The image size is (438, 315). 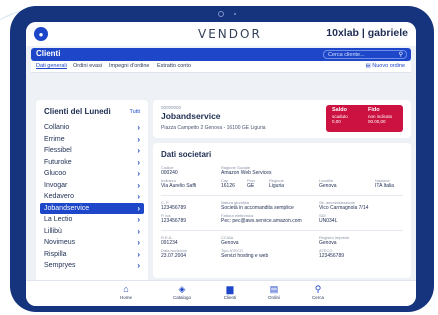 I want to click on client-list-item: Jobandservice ›, so click(x=92, y=208).